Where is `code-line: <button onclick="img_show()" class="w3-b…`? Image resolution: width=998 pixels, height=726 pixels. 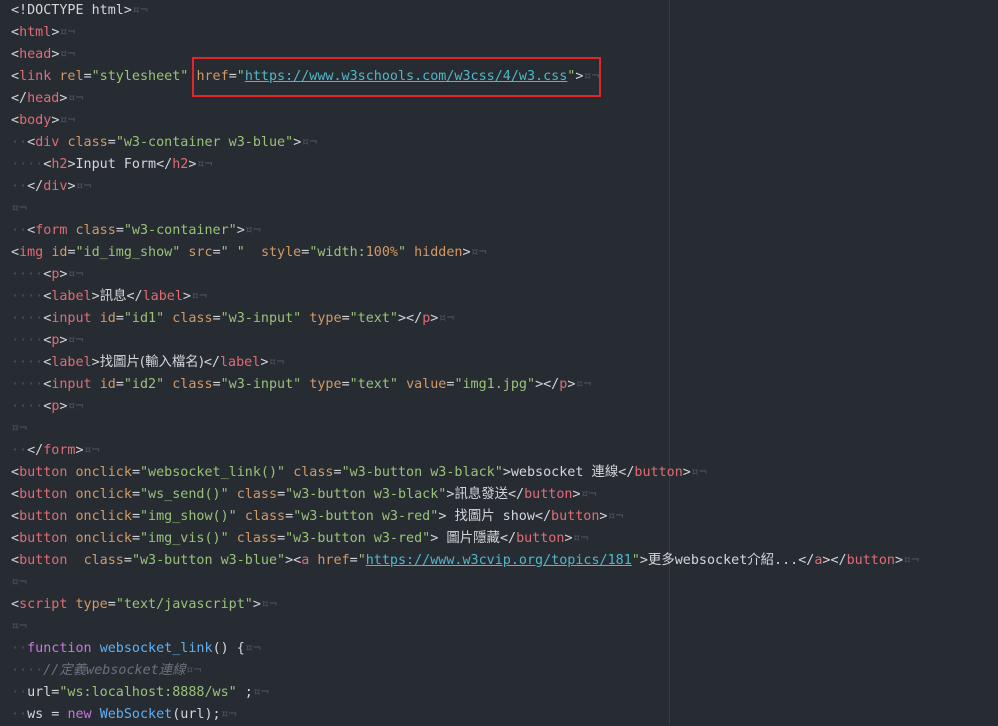 code-line: <button onclick="img_show()" class="w3-b… is located at coordinates (317, 517).